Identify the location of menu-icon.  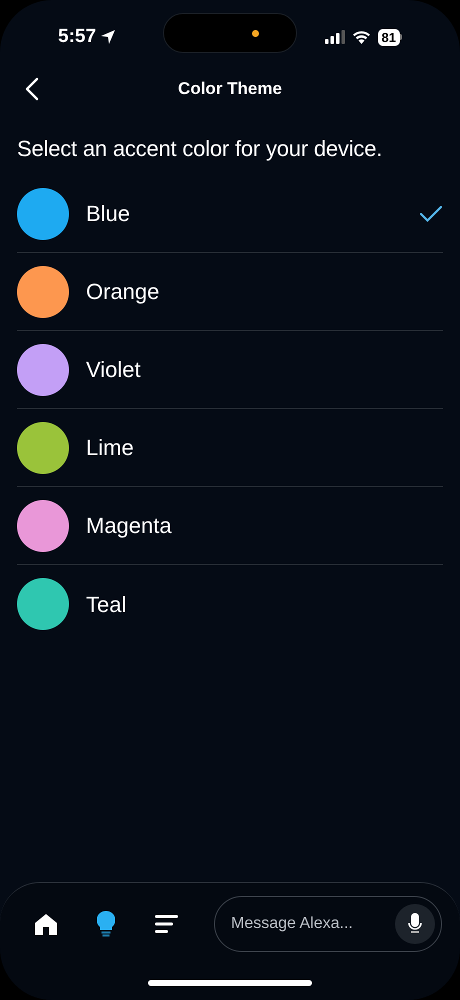
(166, 924).